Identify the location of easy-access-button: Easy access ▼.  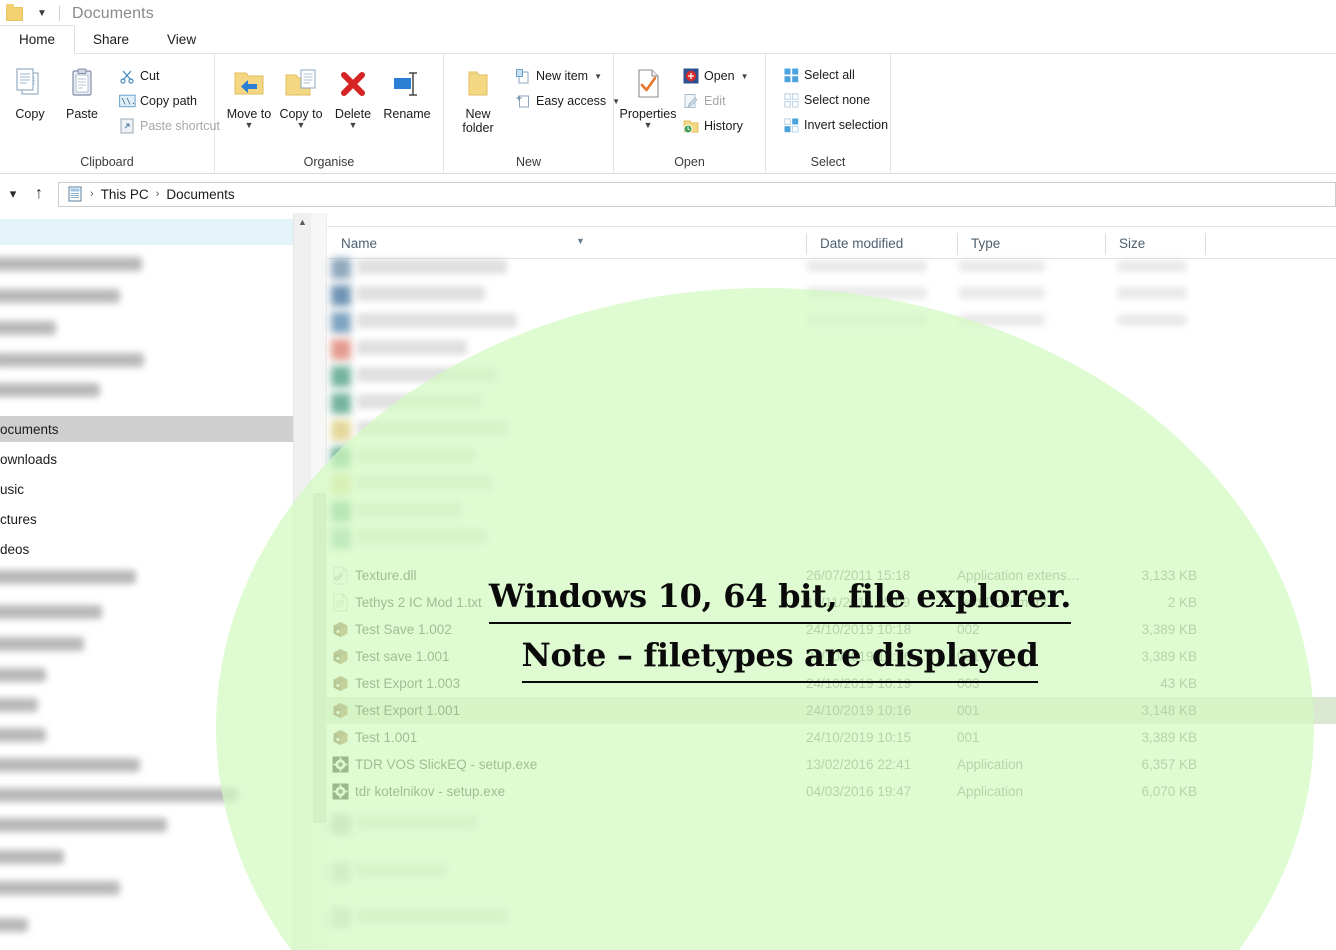
(568, 101).